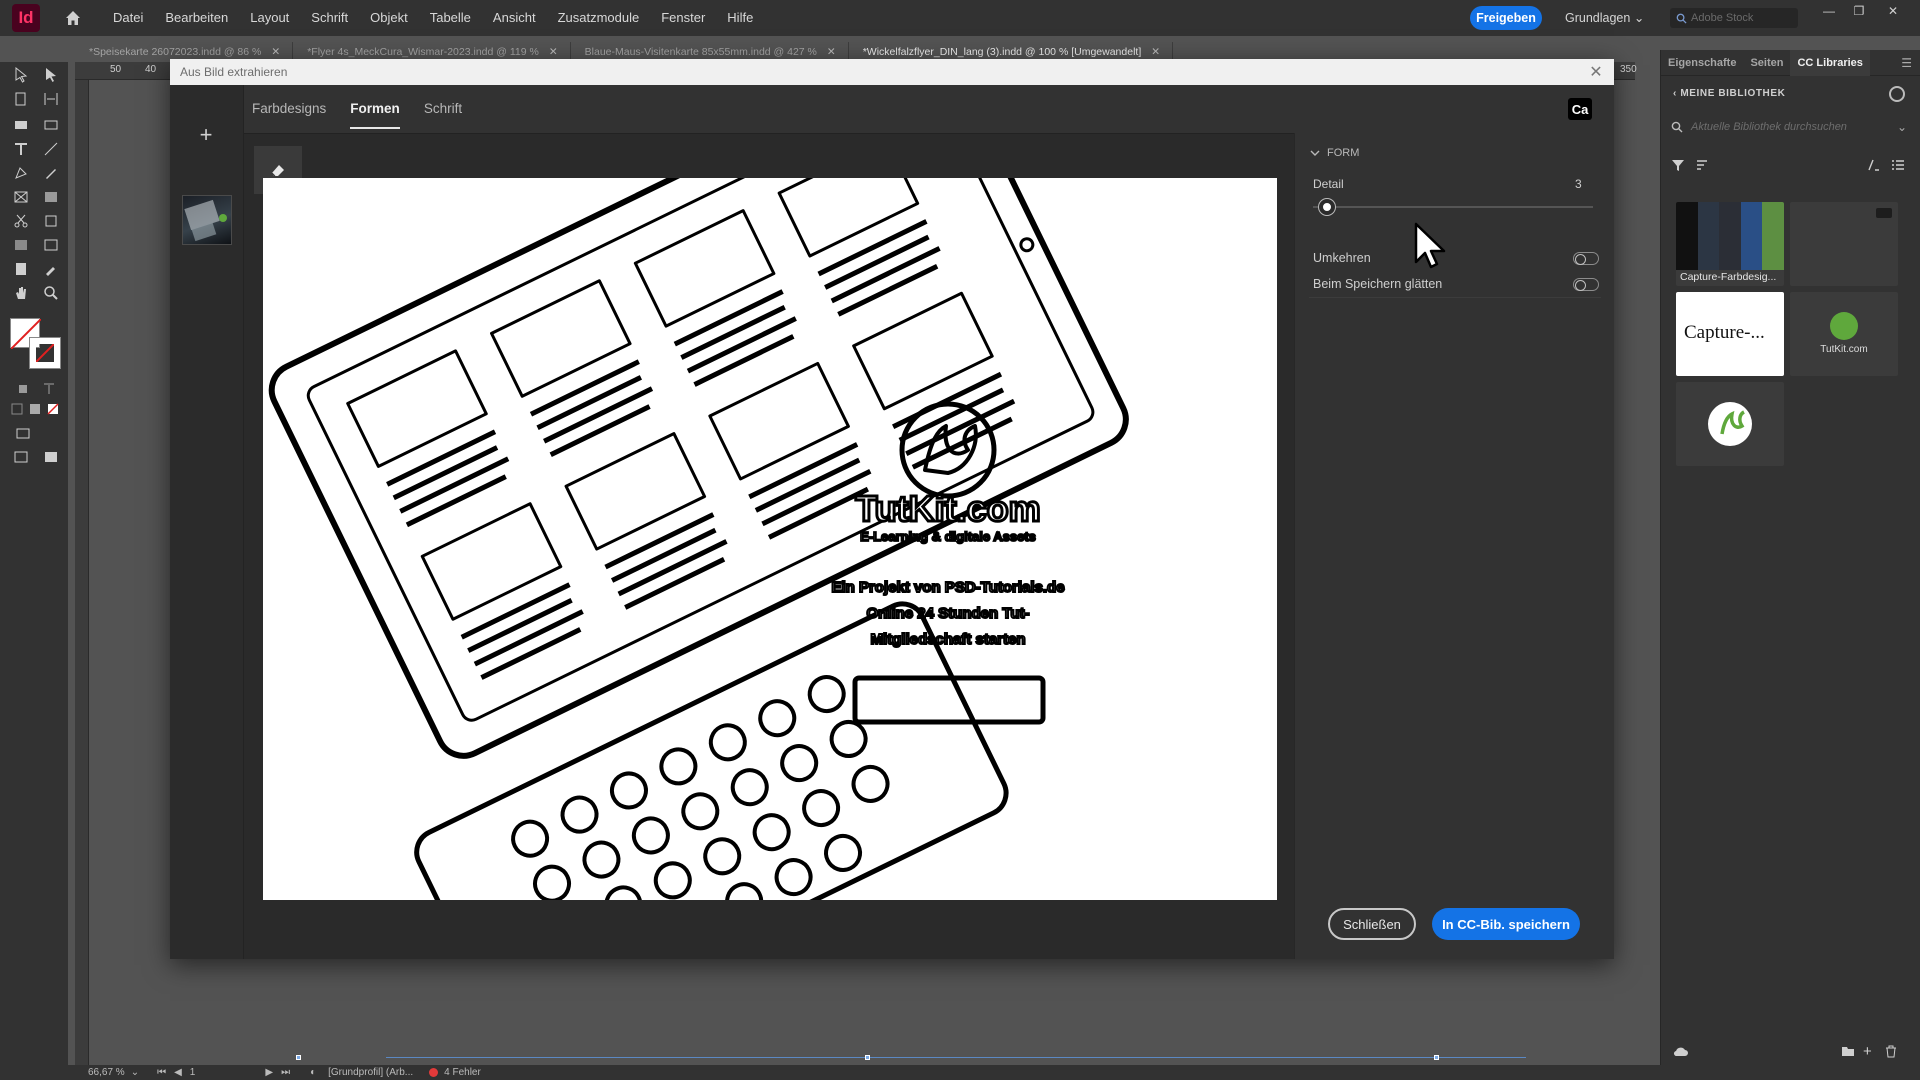  I want to click on selection-tool-icon, so click(21, 75).